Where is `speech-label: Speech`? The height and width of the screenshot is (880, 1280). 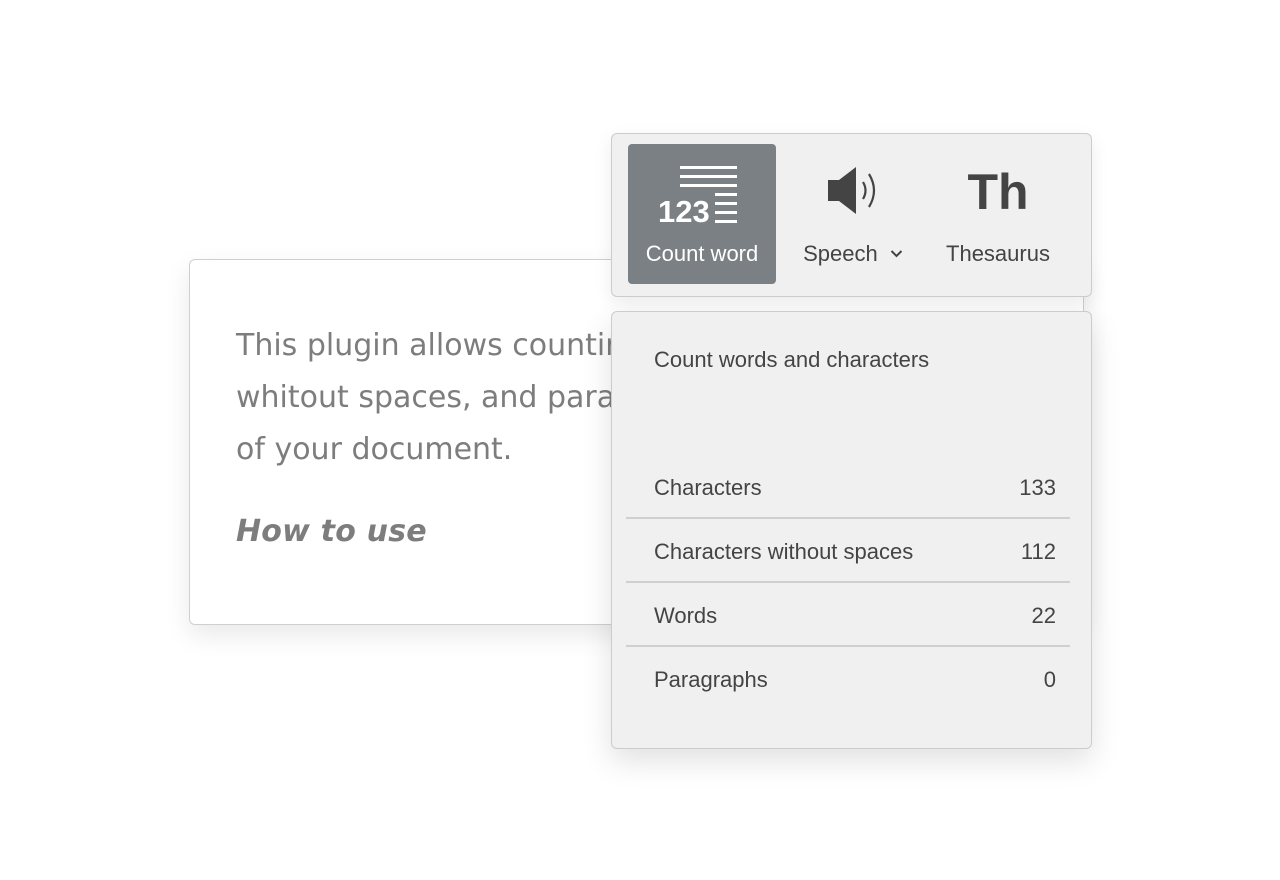
speech-label: Speech is located at coordinates (840, 253).